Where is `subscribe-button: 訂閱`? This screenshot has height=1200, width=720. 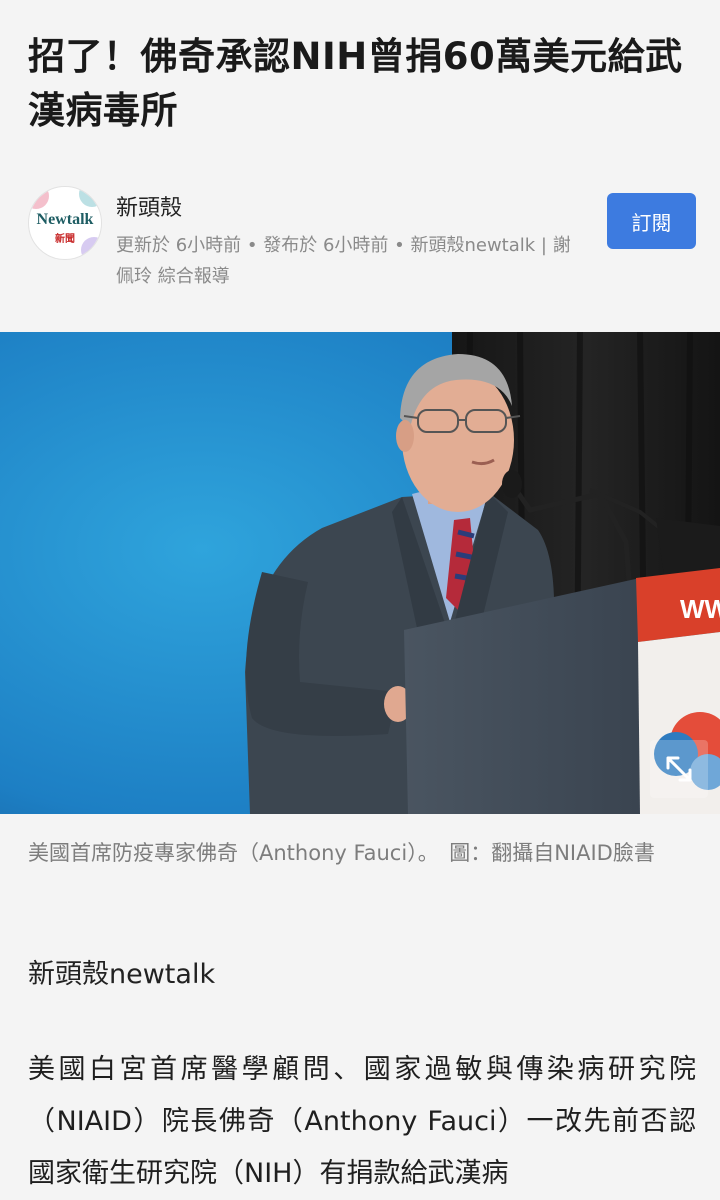
subscribe-button: 訂閱 is located at coordinates (651, 221).